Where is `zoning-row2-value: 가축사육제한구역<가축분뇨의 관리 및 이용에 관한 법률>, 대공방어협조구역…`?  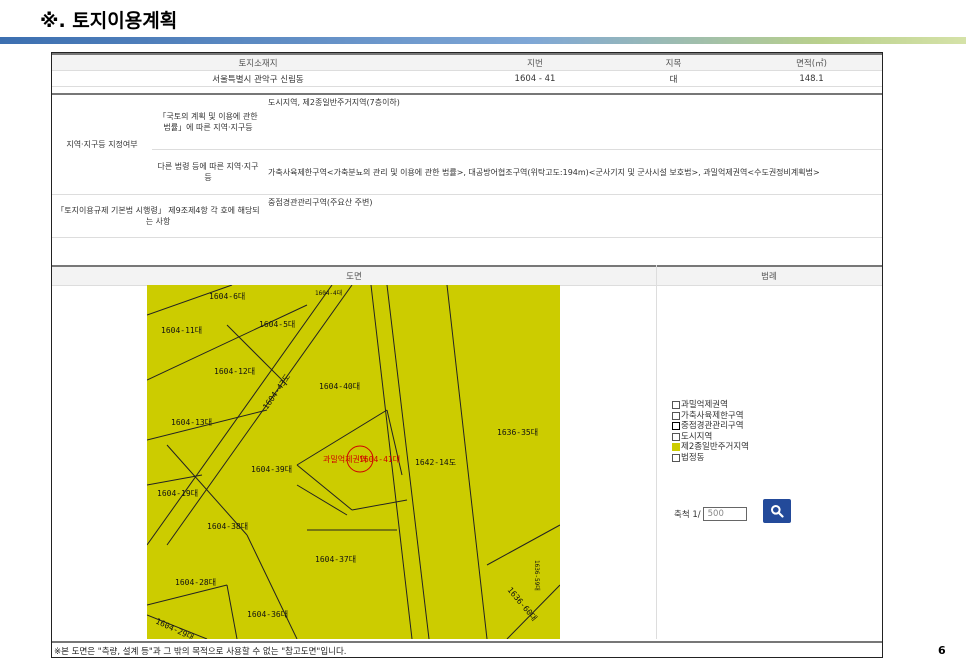 zoning-row2-value: 가축사육제한구역<가축분뇨의 관리 및 이용에 관한 법률>, 대공방어협조구역… is located at coordinates (573, 172).